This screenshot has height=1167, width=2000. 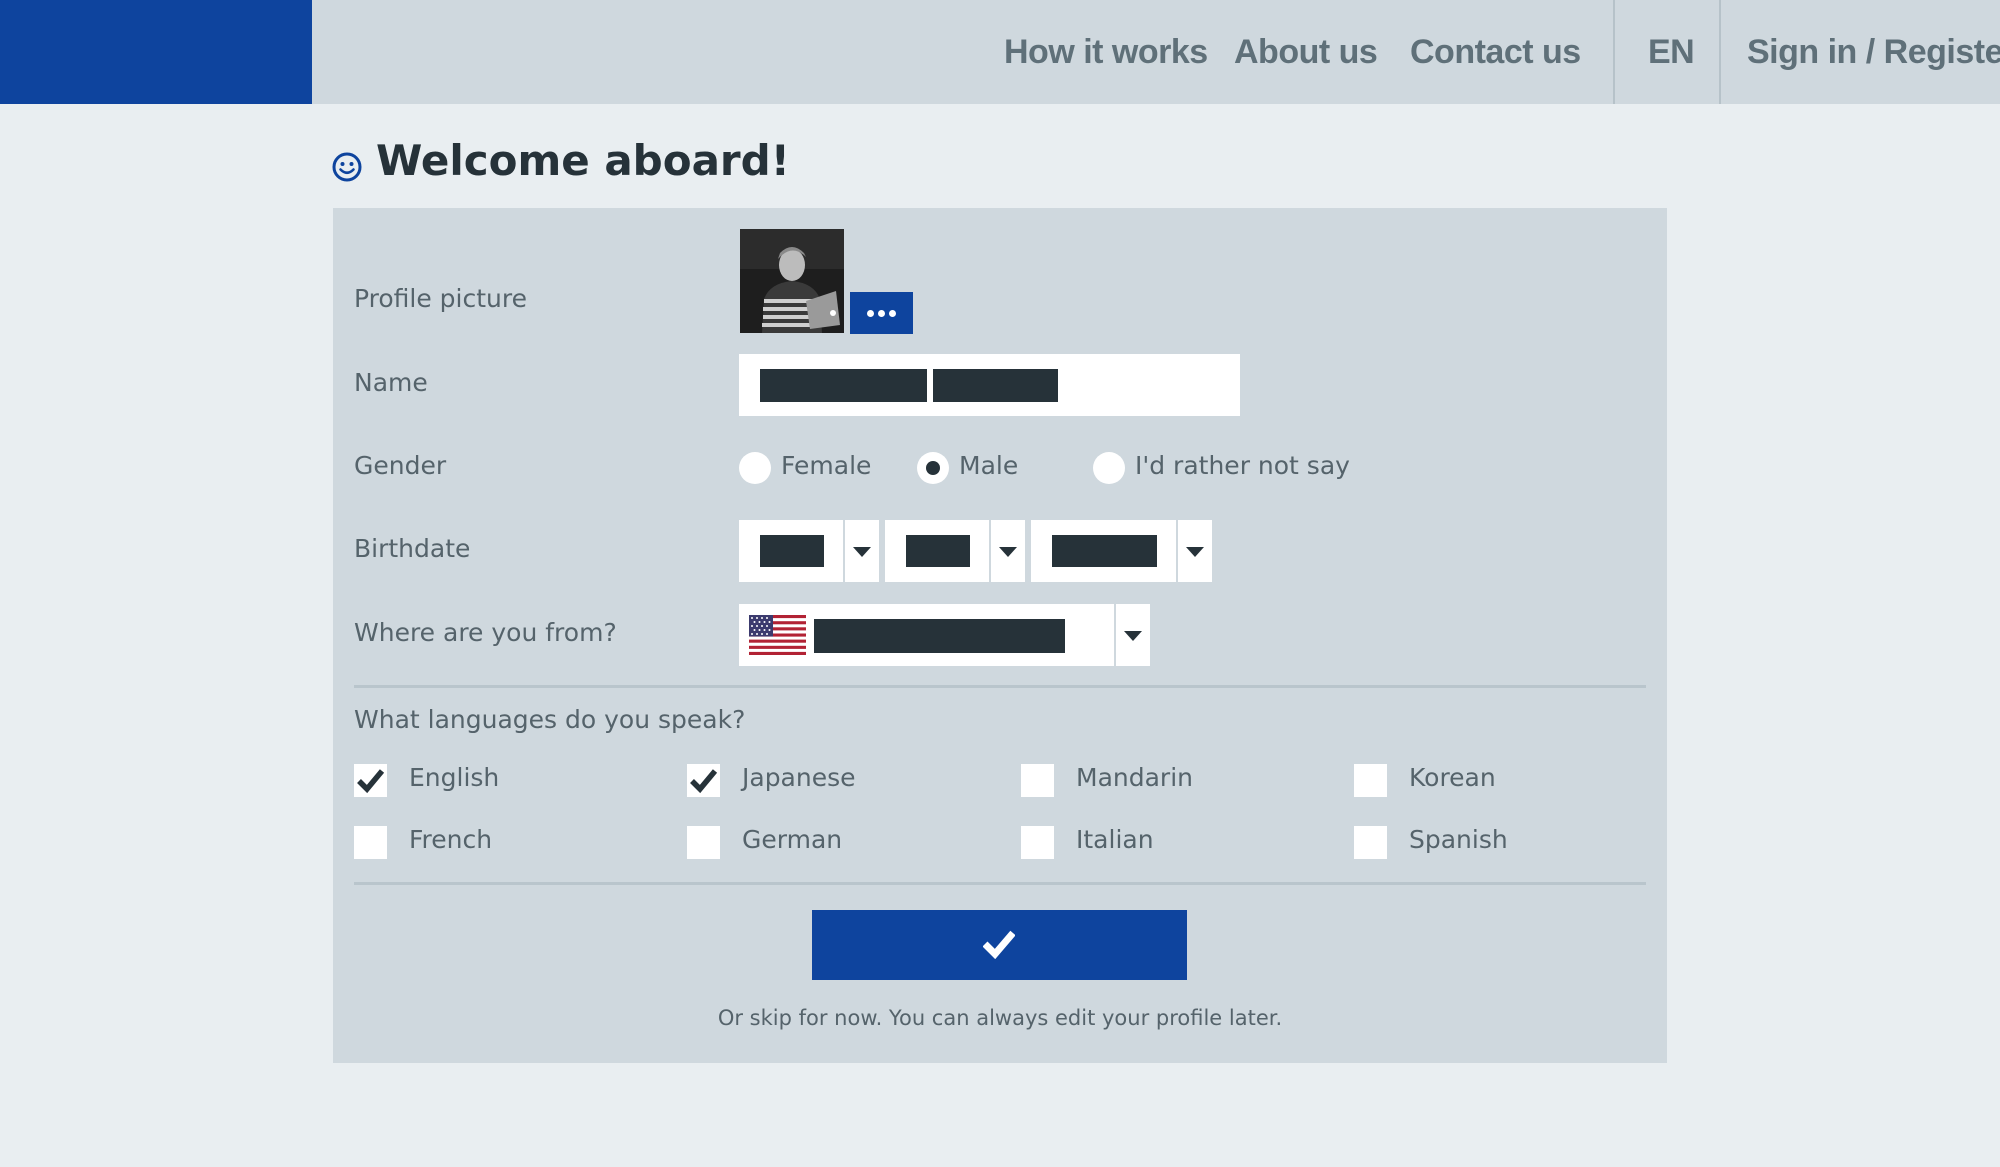 What do you see at coordinates (1104, 551) in the screenshot?
I see `redacted-year` at bounding box center [1104, 551].